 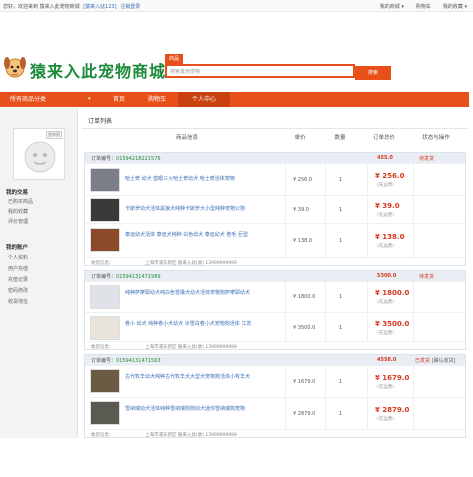 I want to click on unit-price: ¥ 39.0, so click(x=301, y=210).